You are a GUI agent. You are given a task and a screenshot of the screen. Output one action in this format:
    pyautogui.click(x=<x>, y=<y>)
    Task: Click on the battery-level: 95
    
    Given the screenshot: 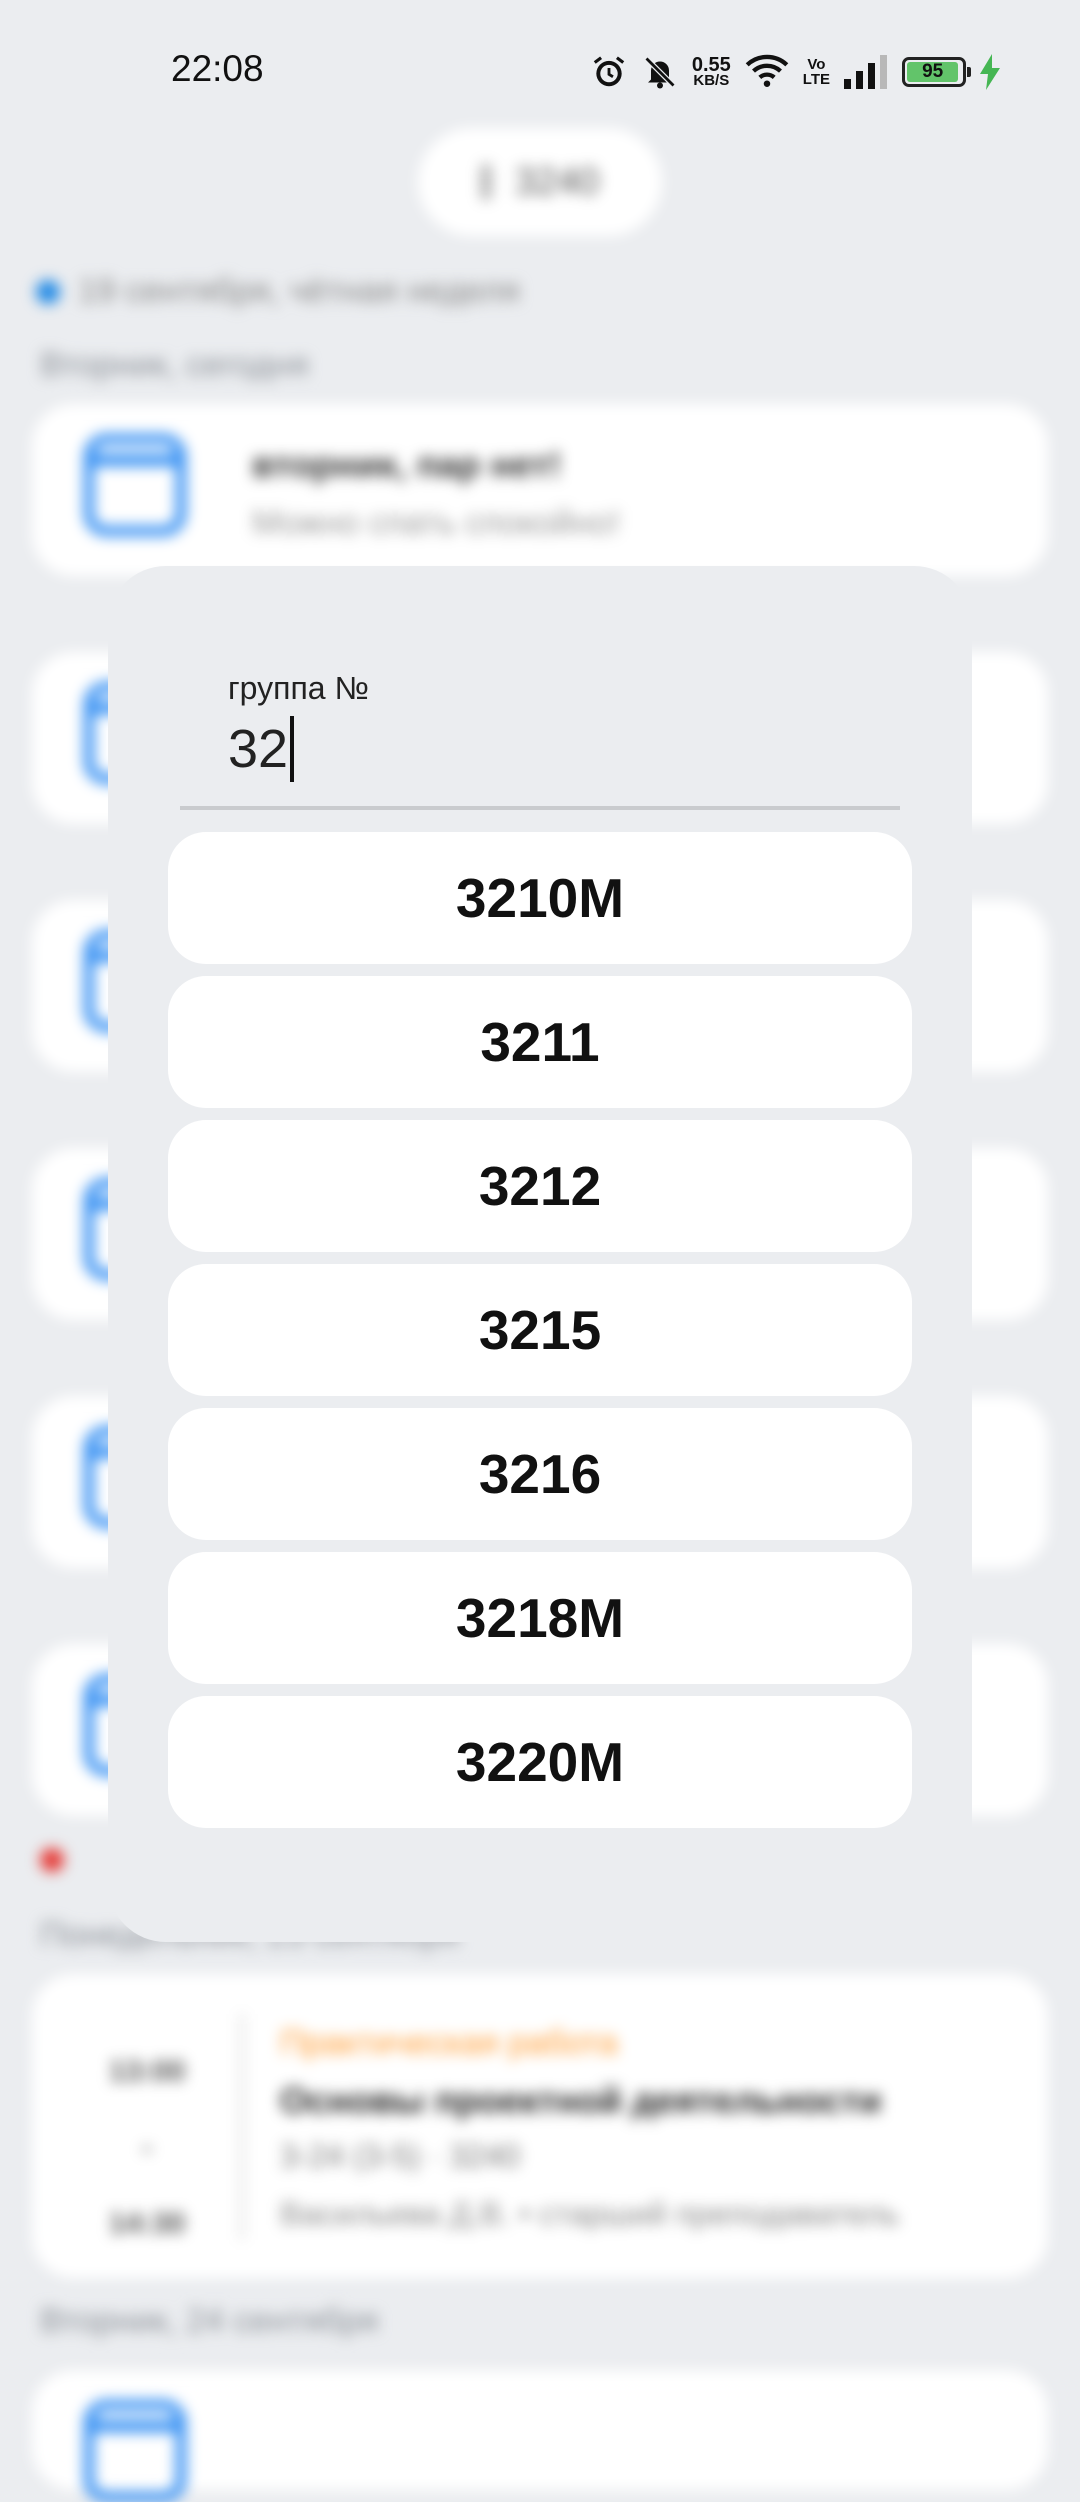 What is the action you would take?
    pyautogui.click(x=933, y=71)
    